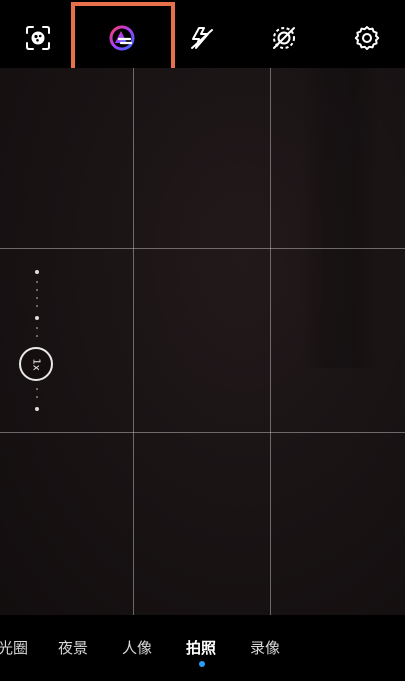 The width and height of the screenshot is (405, 681). What do you see at coordinates (265, 647) in the screenshot?
I see `mode-video: 录像` at bounding box center [265, 647].